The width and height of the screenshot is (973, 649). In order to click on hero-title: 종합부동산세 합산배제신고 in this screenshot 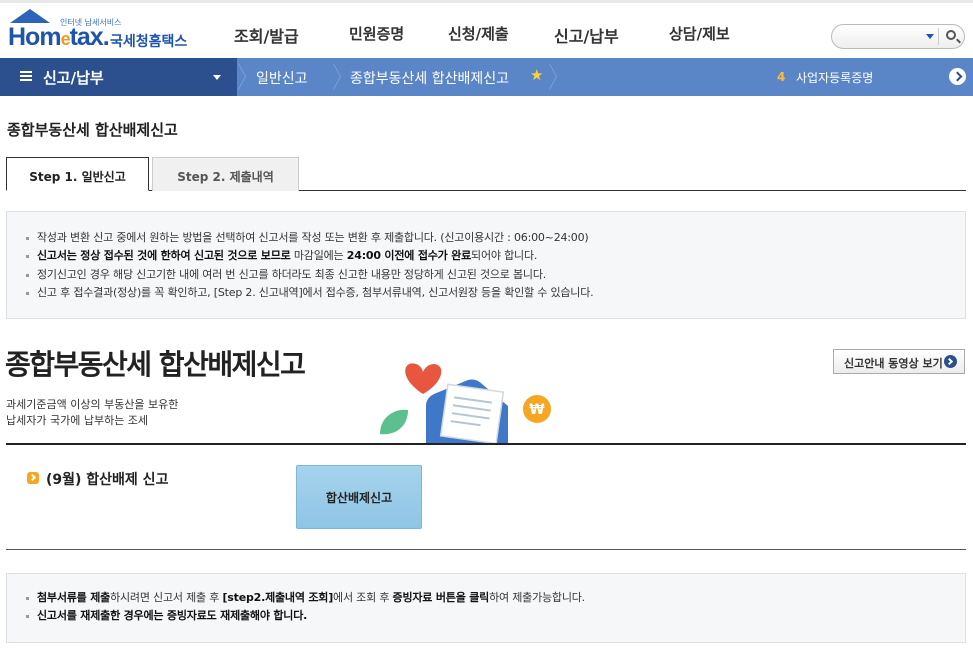, I will do `click(155, 364)`.